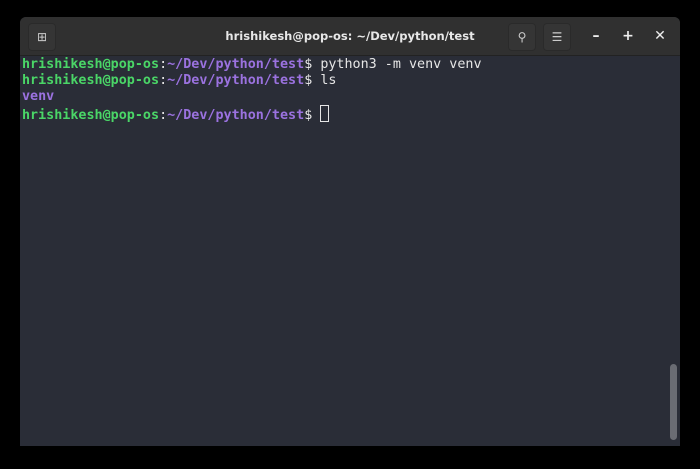 Image resolution: width=700 pixels, height=469 pixels. I want to click on terminal-line: venv, so click(344, 97).